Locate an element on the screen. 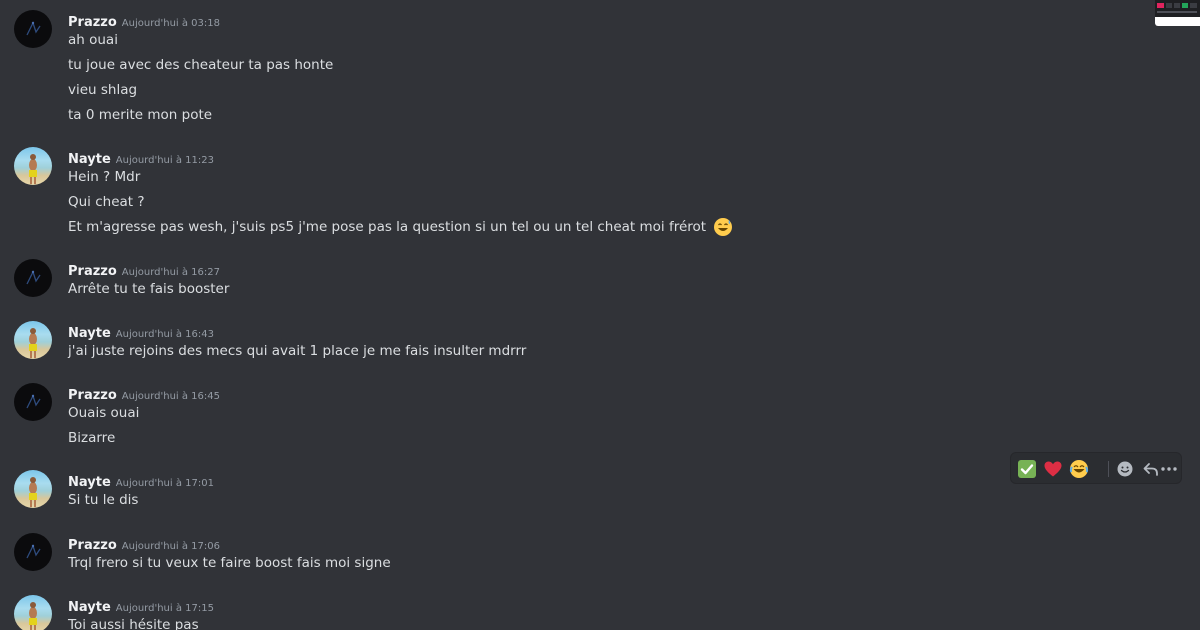  message-header: Nayte Aujourd'hui à 17:01 is located at coordinates (141, 480).